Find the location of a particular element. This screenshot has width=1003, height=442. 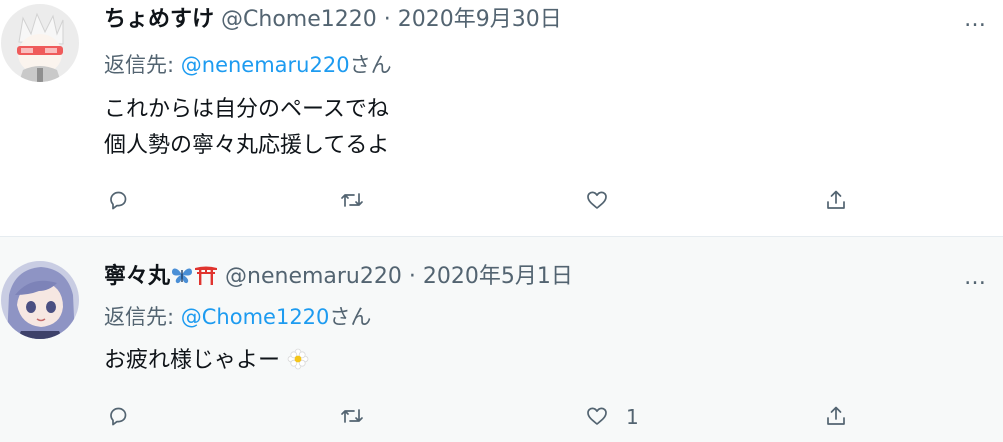

torii-emoji-icon is located at coordinates (206, 275).